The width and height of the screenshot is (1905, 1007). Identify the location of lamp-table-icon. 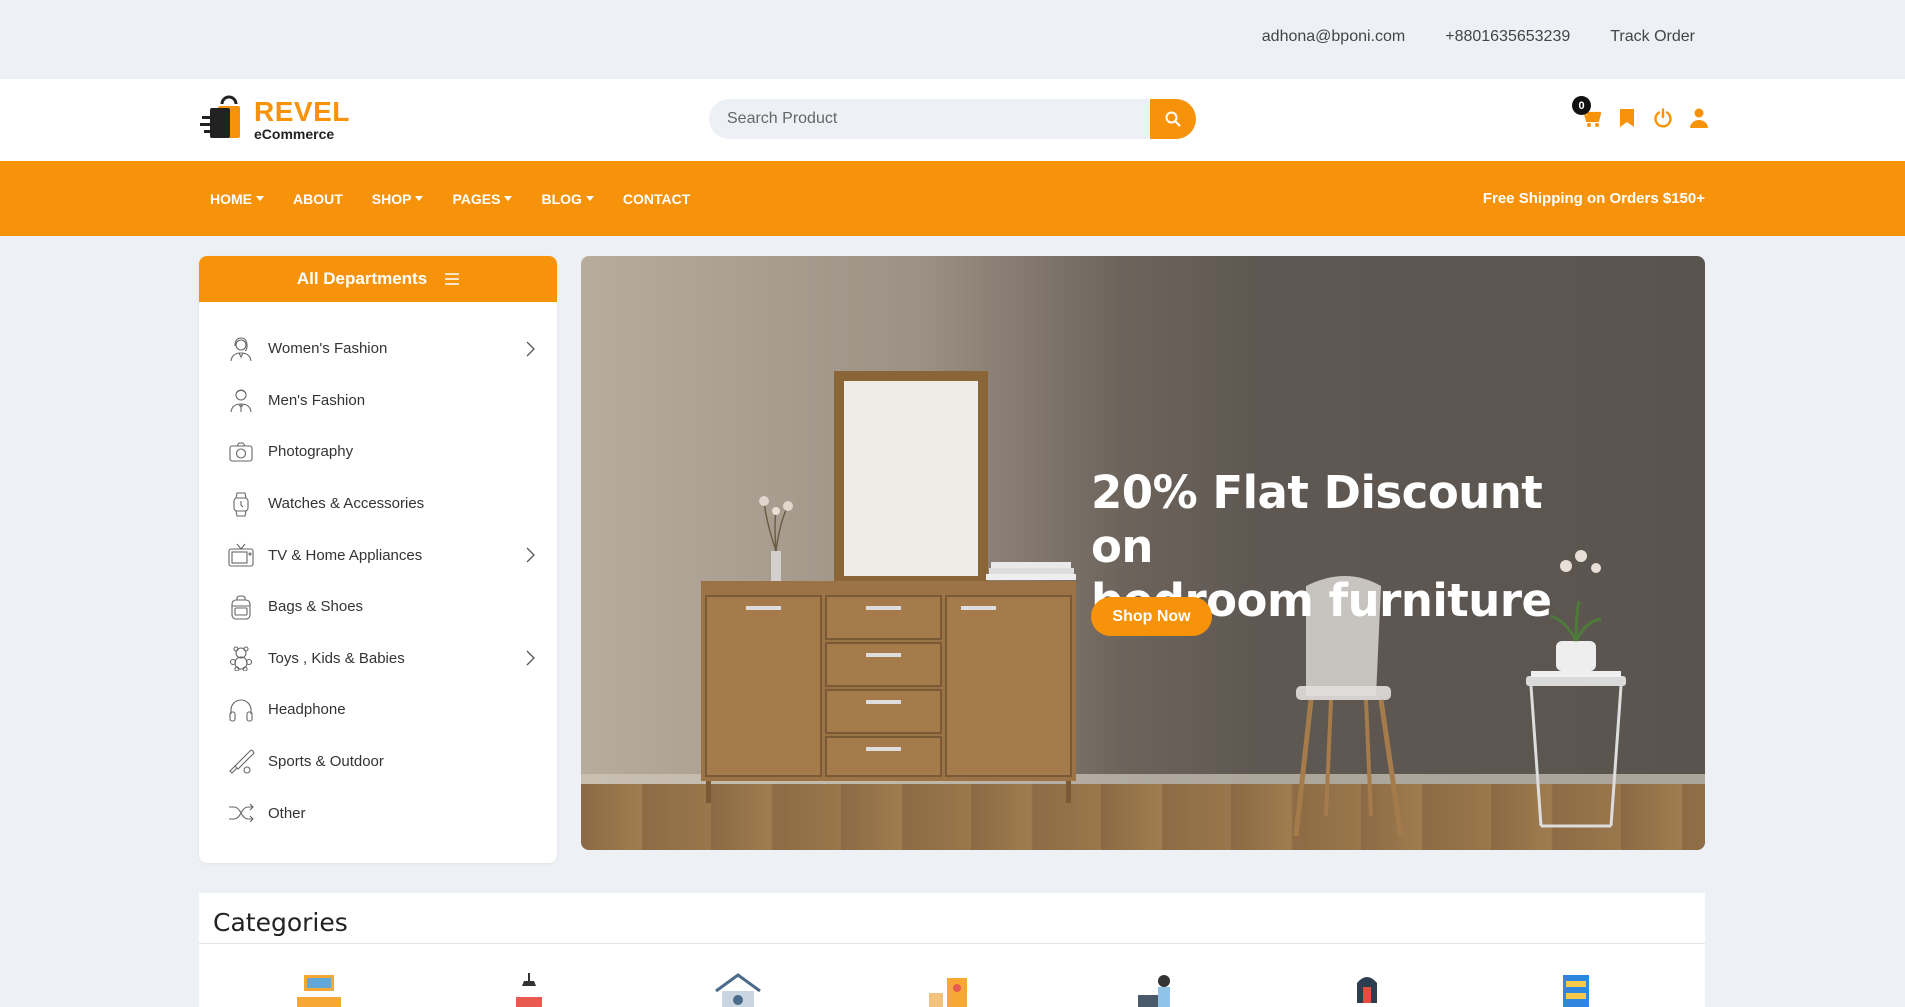
(529, 990).